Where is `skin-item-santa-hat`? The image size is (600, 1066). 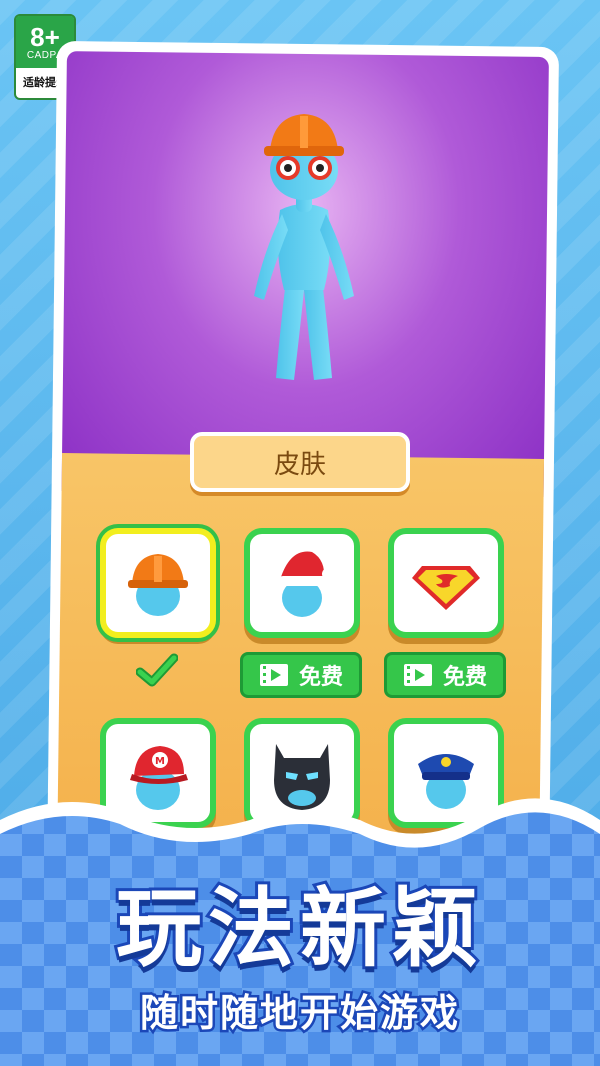 skin-item-santa-hat is located at coordinates (302, 583).